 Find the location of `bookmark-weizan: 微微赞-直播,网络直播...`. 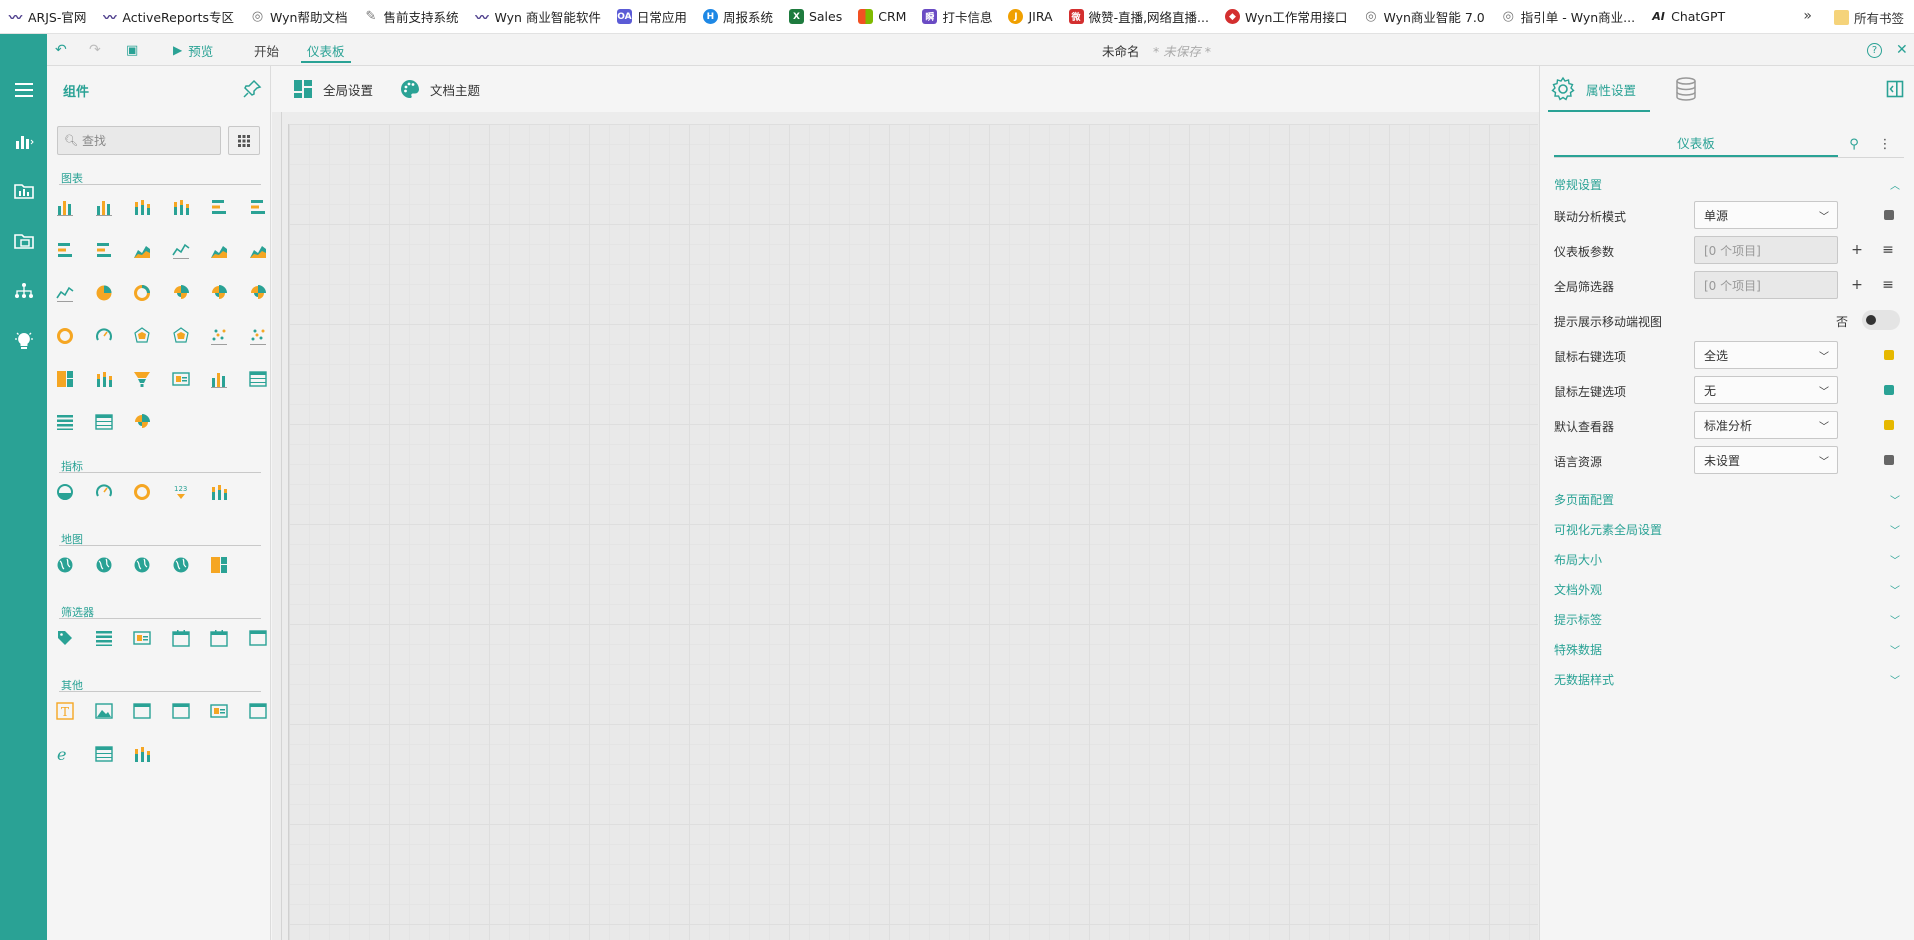

bookmark-weizan: 微微赞-直播,网络直播... is located at coordinates (1138, 16).